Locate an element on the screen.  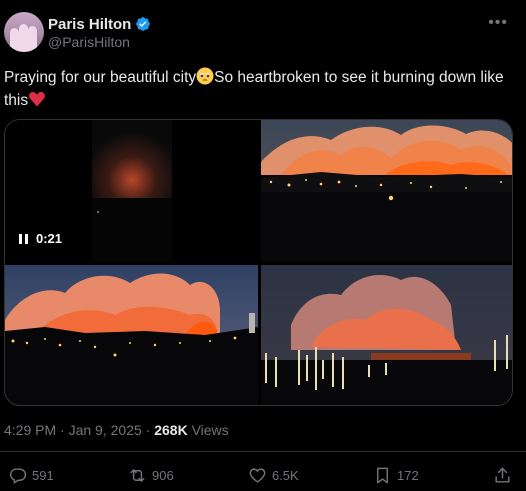
share-icon is located at coordinates (502, 475).